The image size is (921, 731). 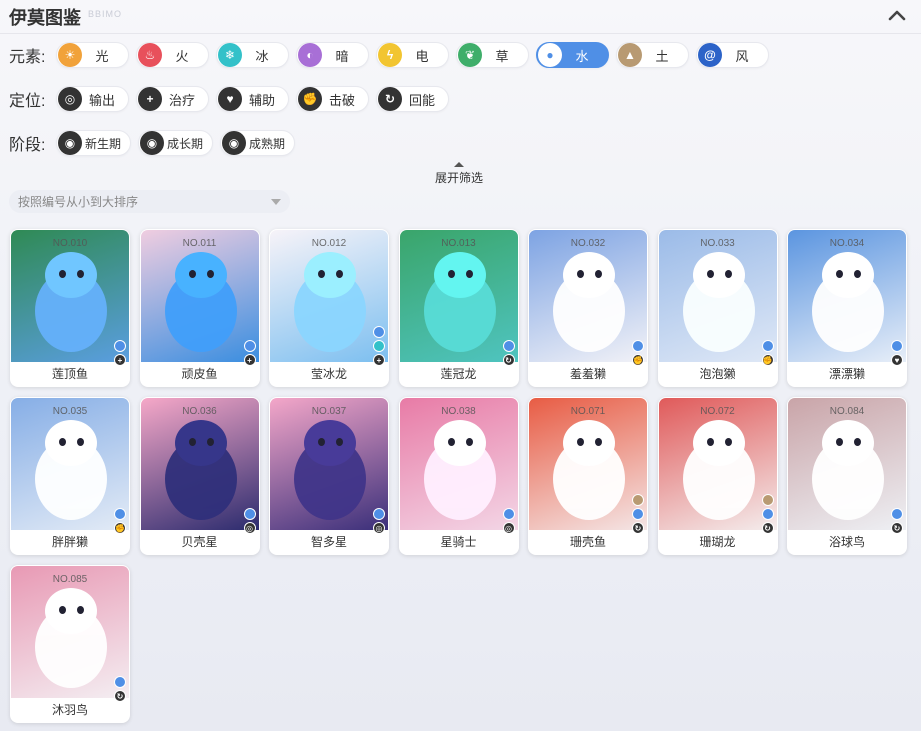 I want to click on creature-number: NO.084, so click(x=847, y=411).